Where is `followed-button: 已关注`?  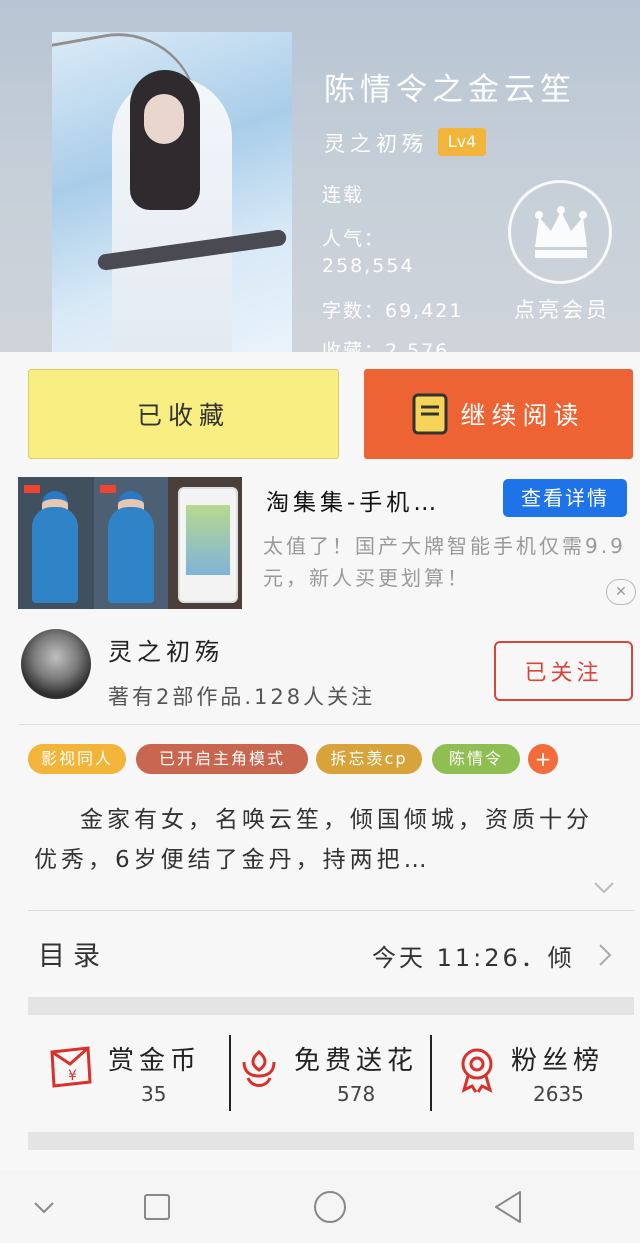
followed-button: 已关注 is located at coordinates (563, 671).